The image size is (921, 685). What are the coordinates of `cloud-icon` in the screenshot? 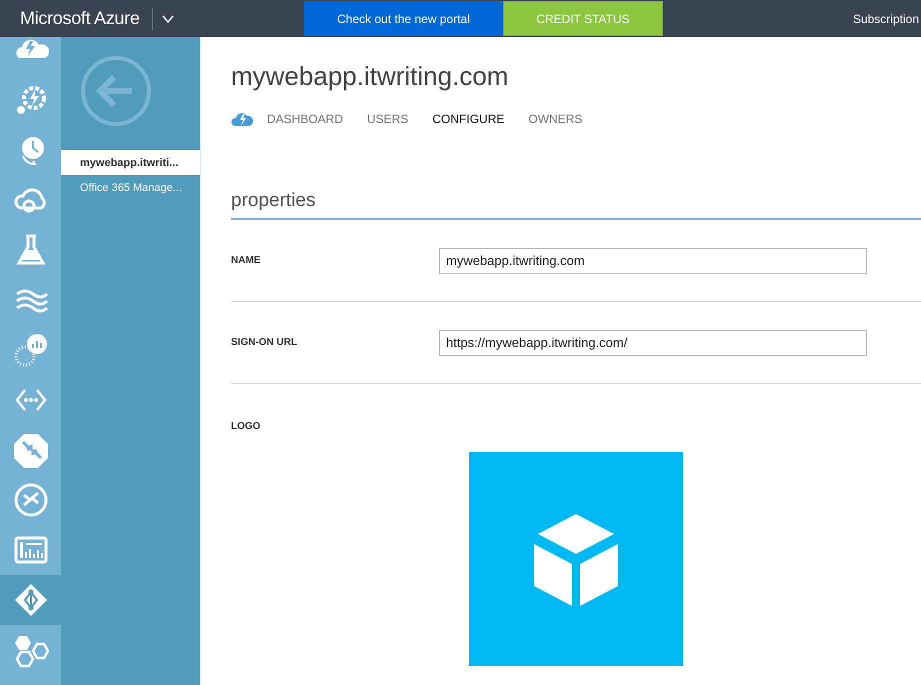 It's located at (242, 119).